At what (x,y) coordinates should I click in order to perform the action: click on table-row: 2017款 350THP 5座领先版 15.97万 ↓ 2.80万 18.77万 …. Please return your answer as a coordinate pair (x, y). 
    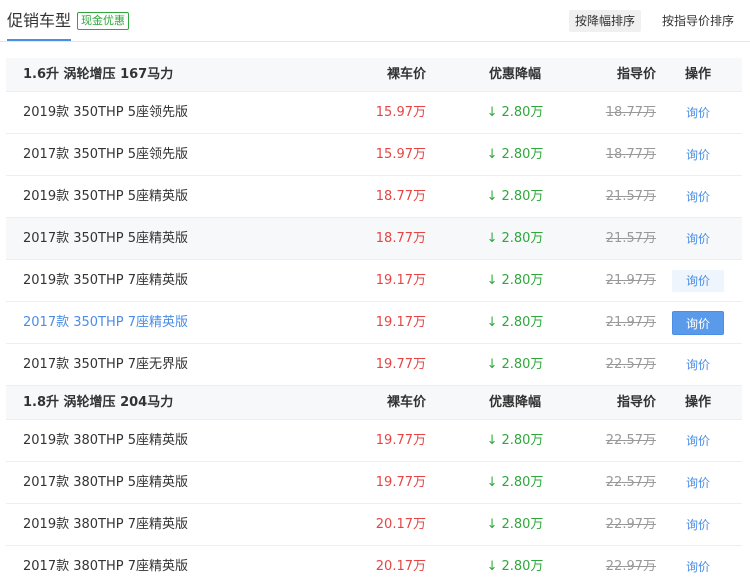
    Looking at the image, I should click on (374, 155).